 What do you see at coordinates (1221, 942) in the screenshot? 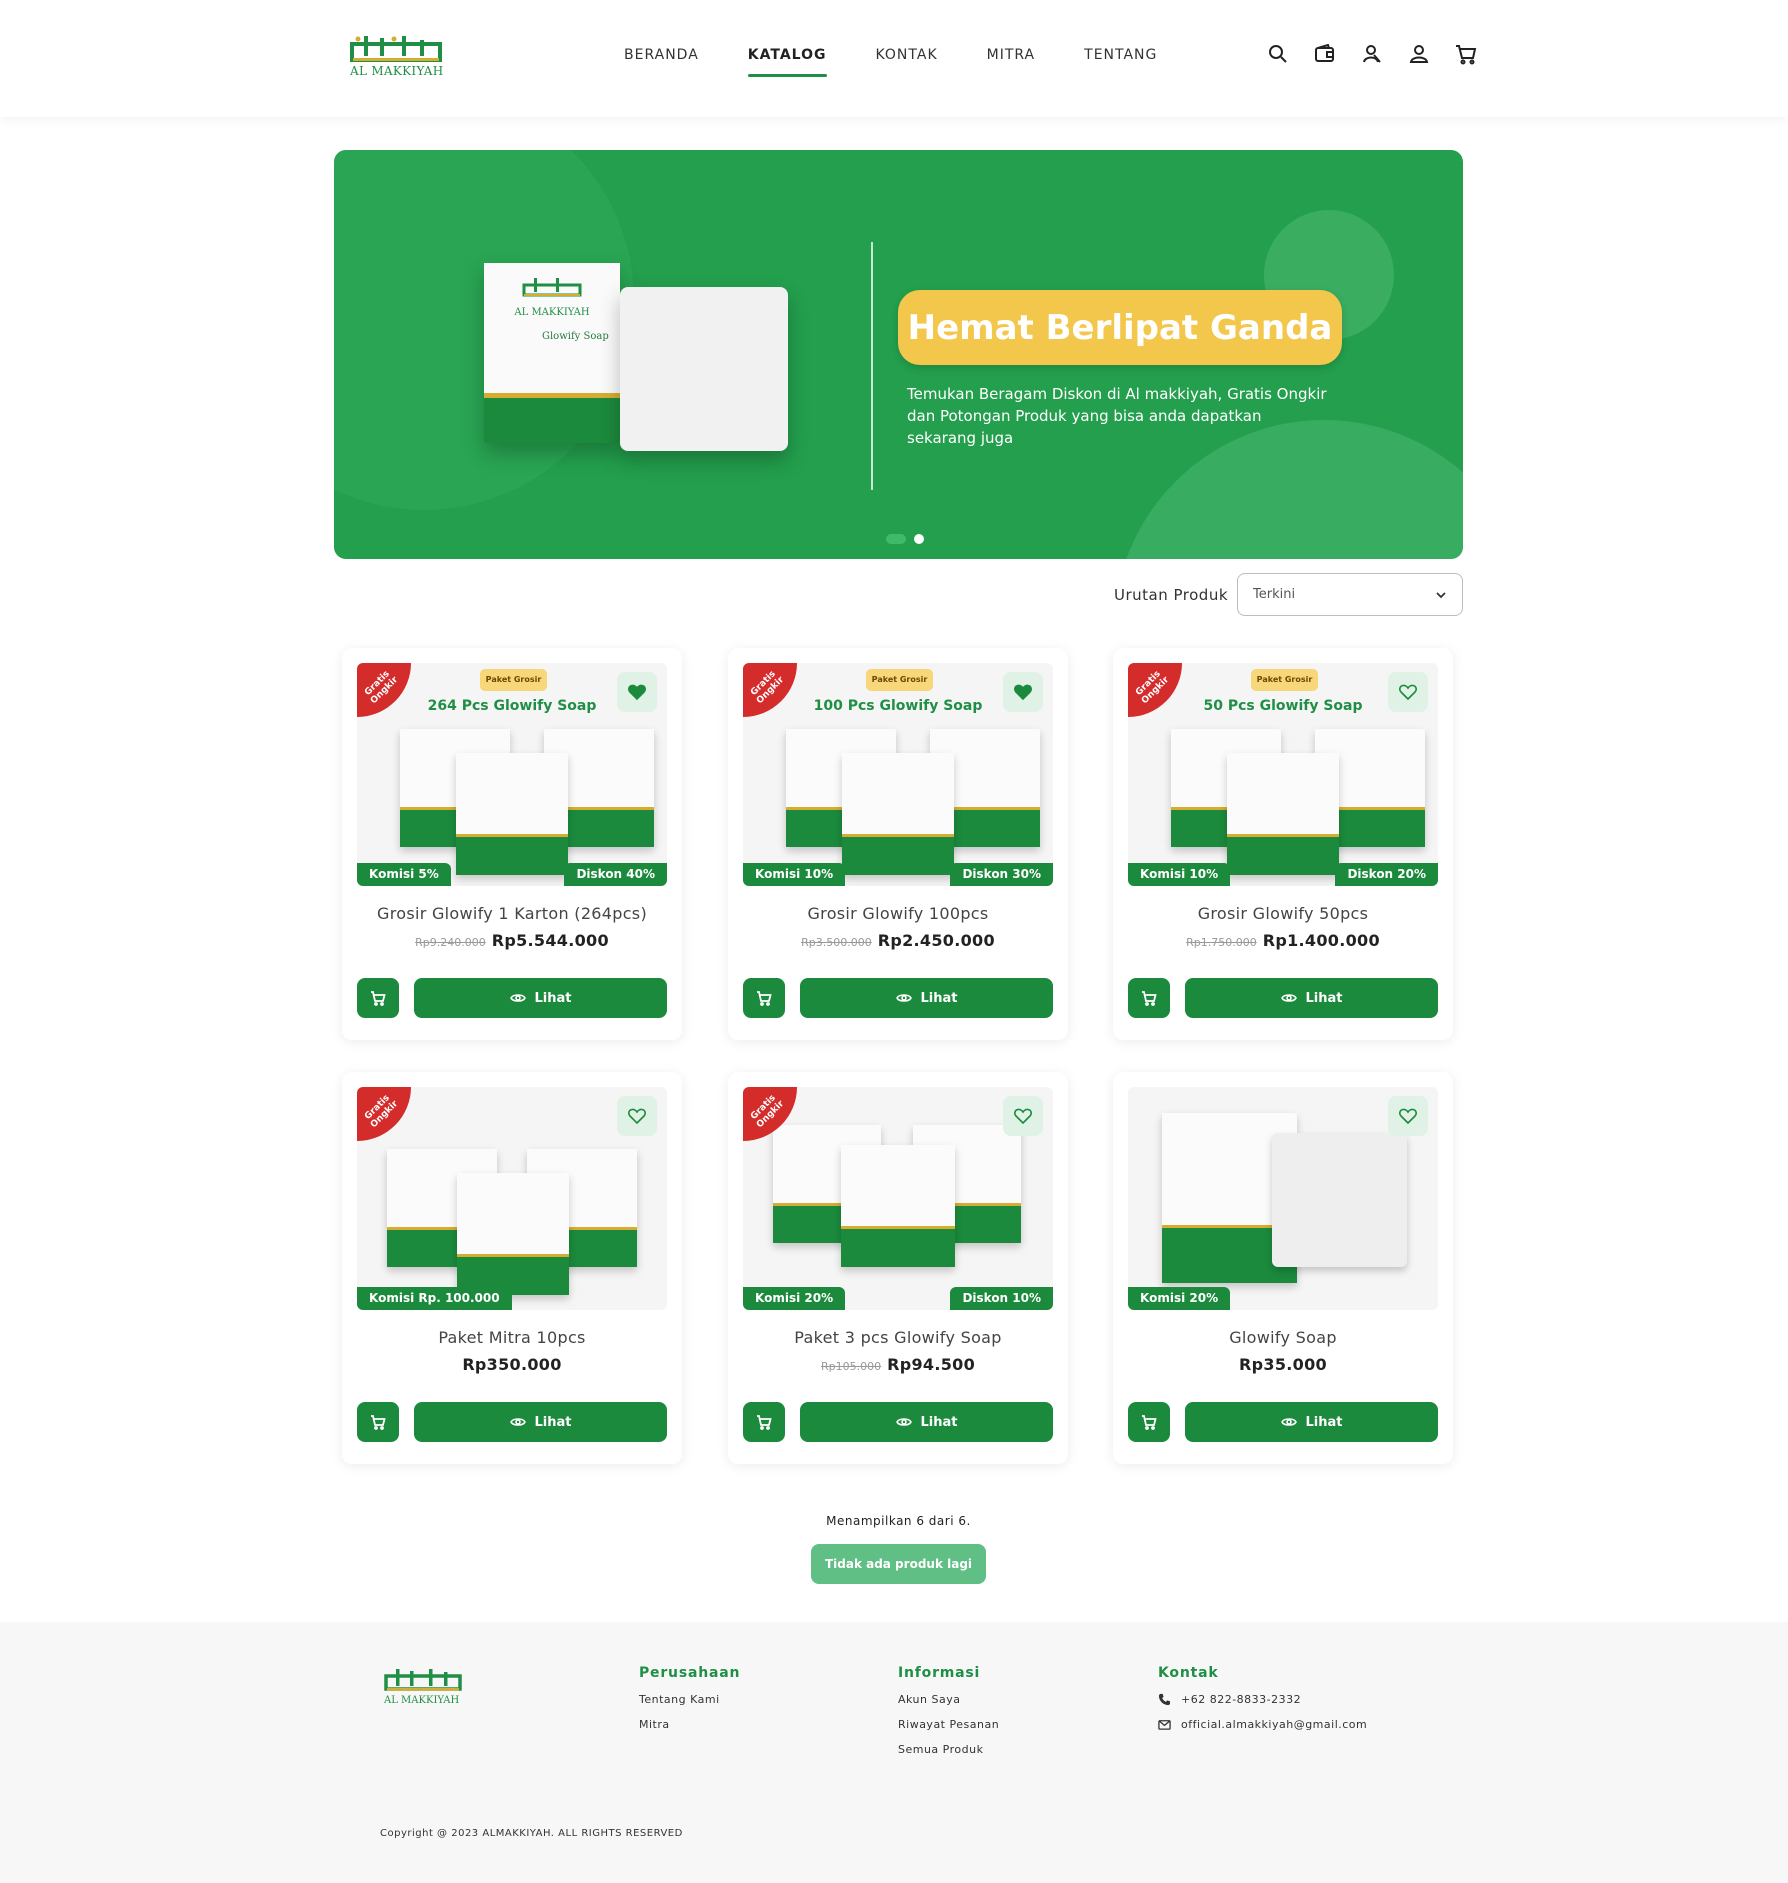
I see `old-price: Rp1.750.000` at bounding box center [1221, 942].